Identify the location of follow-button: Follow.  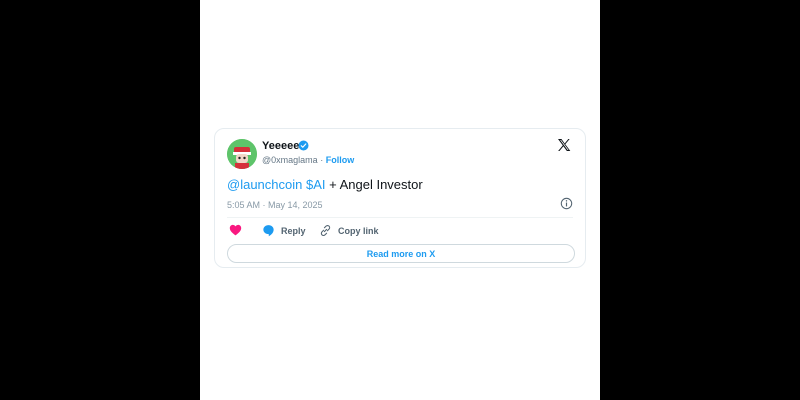
(340, 160).